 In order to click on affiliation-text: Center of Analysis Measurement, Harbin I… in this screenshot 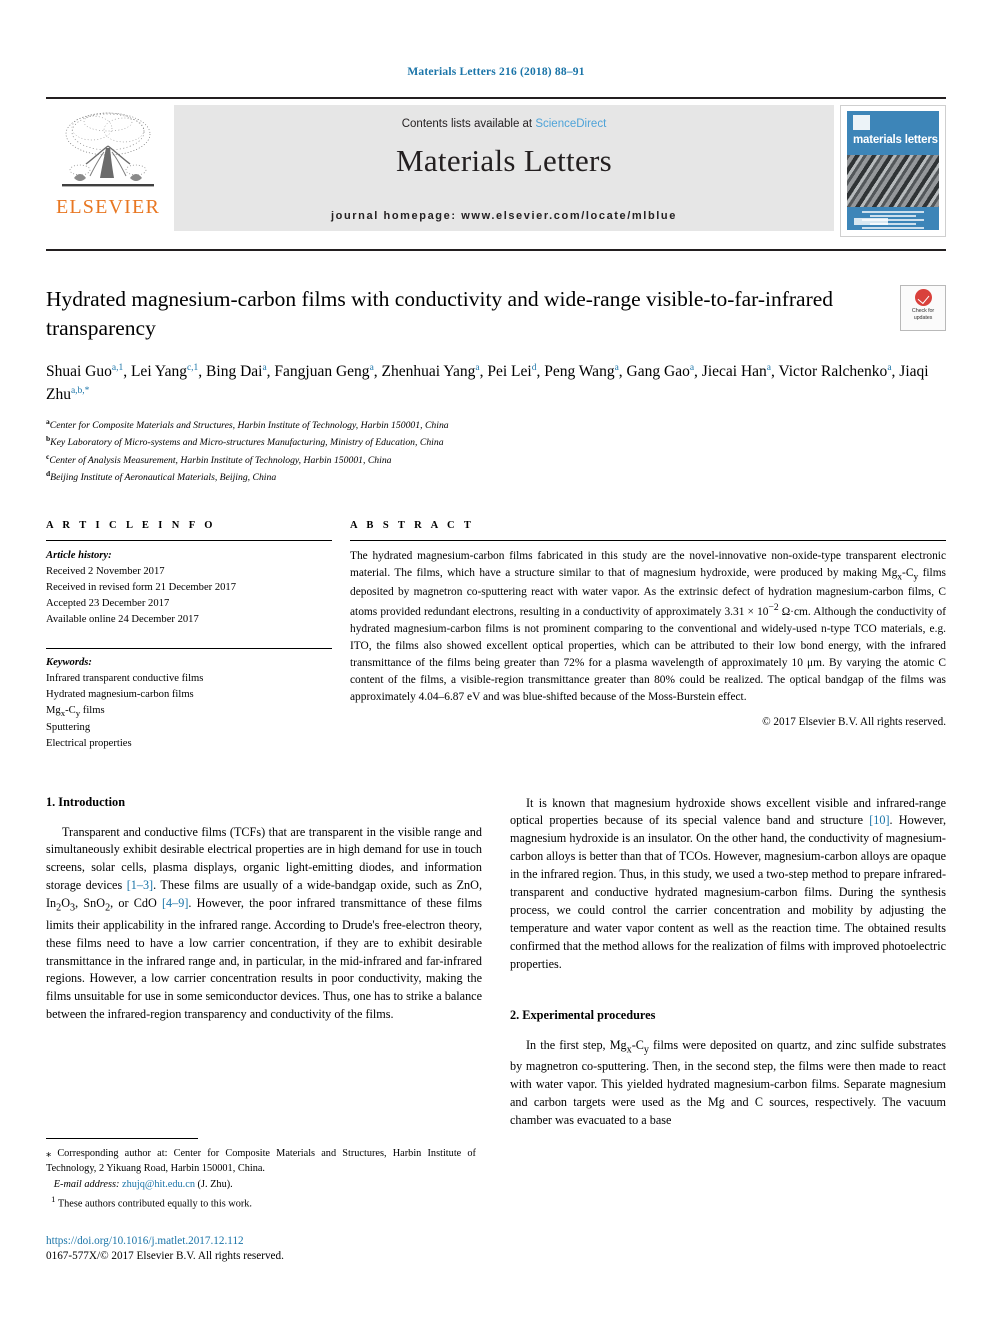, I will do `click(220, 461)`.